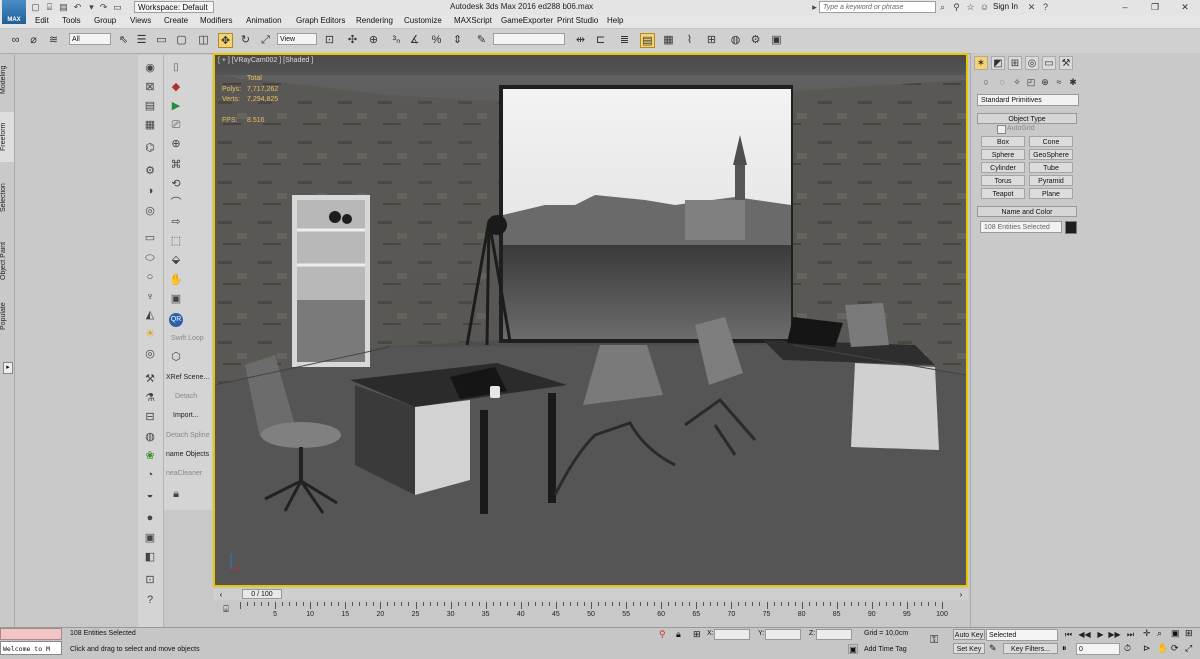 This screenshot has height=659, width=1200. What do you see at coordinates (1015, 63) in the screenshot?
I see `hierarchy-tab-icon: ⊞` at bounding box center [1015, 63].